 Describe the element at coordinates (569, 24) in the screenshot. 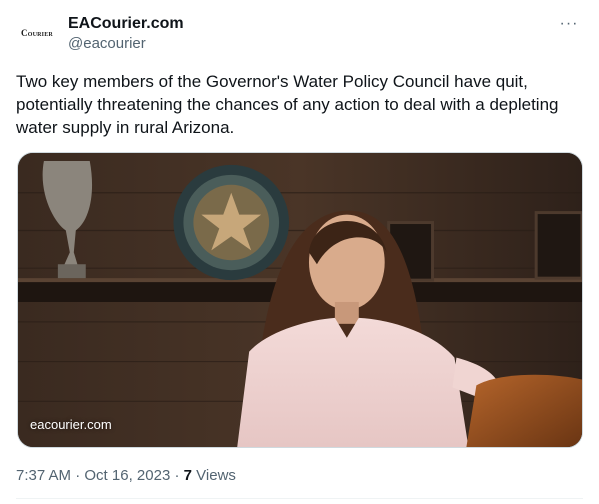

I see `more-options-icon: ···` at that location.